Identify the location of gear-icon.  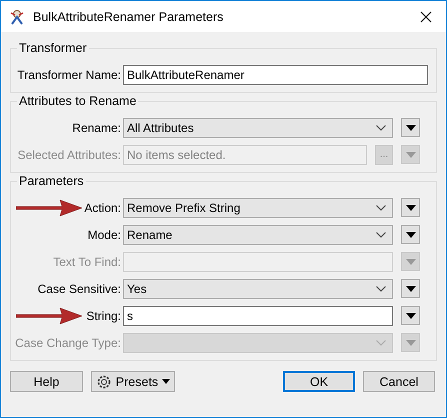
(104, 382).